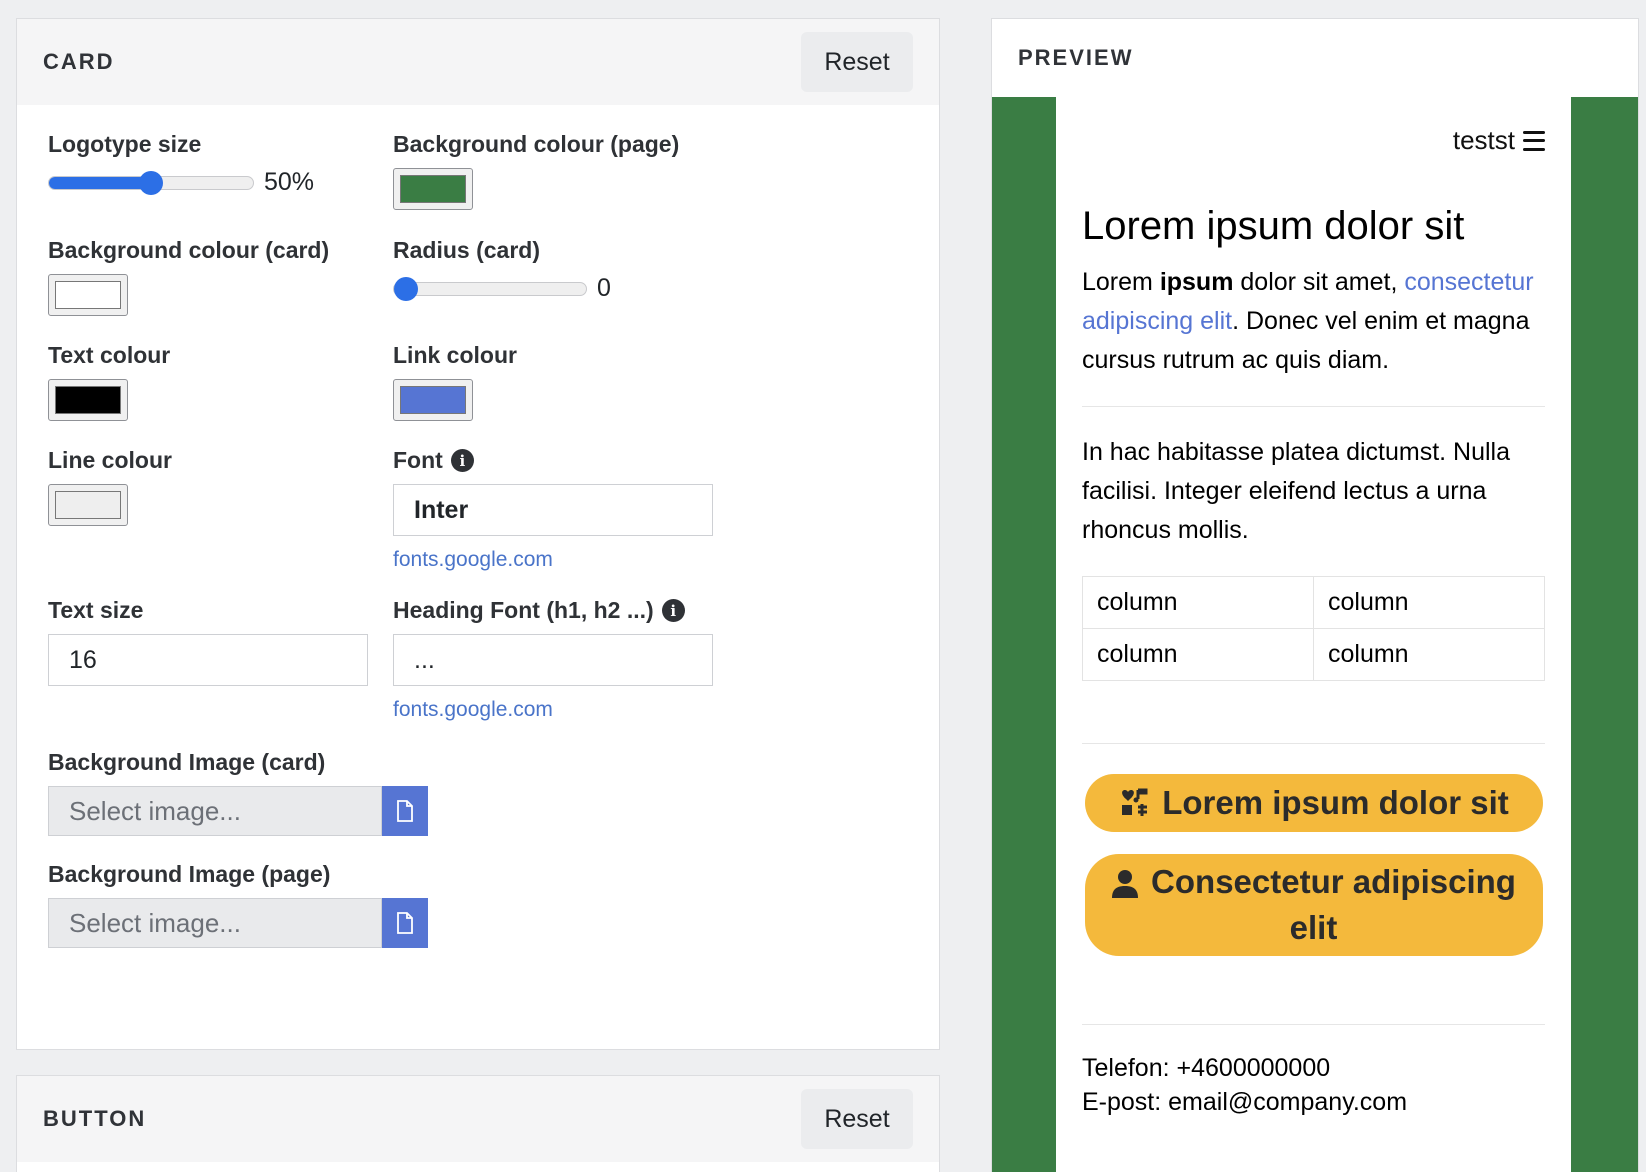 Image resolution: width=1646 pixels, height=1172 pixels. I want to click on bg-card-colour-picker, so click(88, 295).